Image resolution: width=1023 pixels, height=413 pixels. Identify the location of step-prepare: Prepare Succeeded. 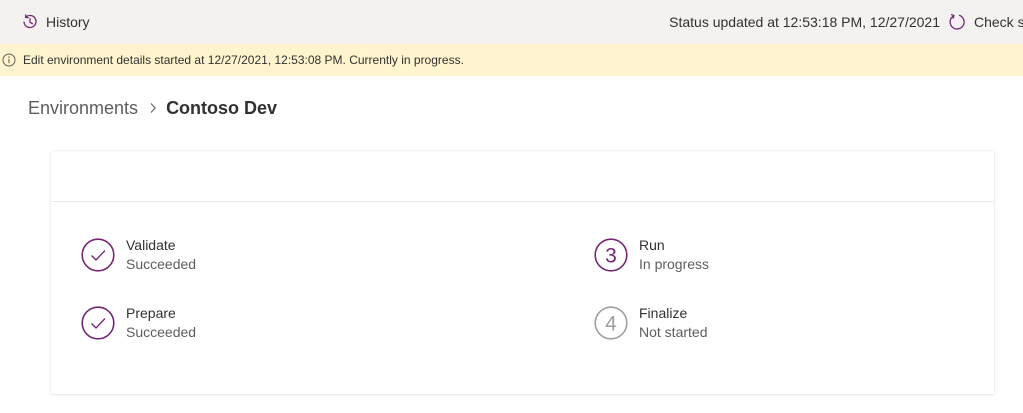
(138, 323).